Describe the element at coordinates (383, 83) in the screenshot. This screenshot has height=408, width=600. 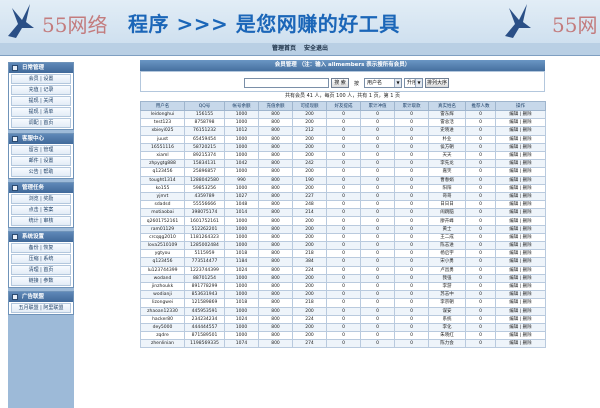
I see `sort-field-select: 用户名 ▼` at that location.